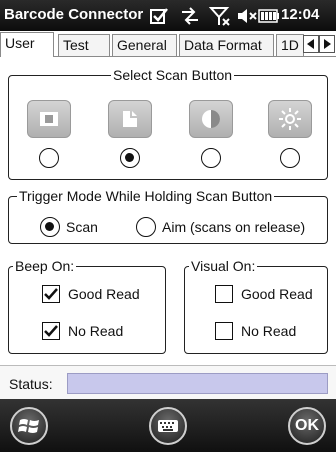 This screenshot has height=452, width=336. Describe the element at coordinates (224, 294) in the screenshot. I see `visual-good-read-checkbox` at that location.